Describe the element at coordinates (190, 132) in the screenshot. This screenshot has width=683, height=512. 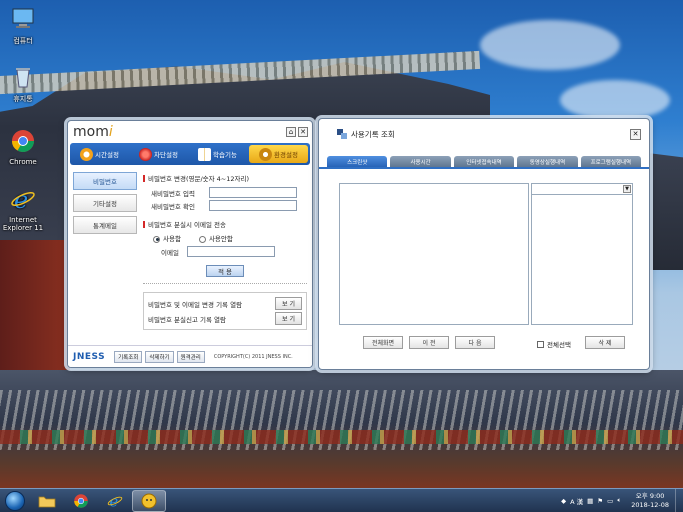
I see `momi-titlebar: momi ⌂ ✕` at that location.